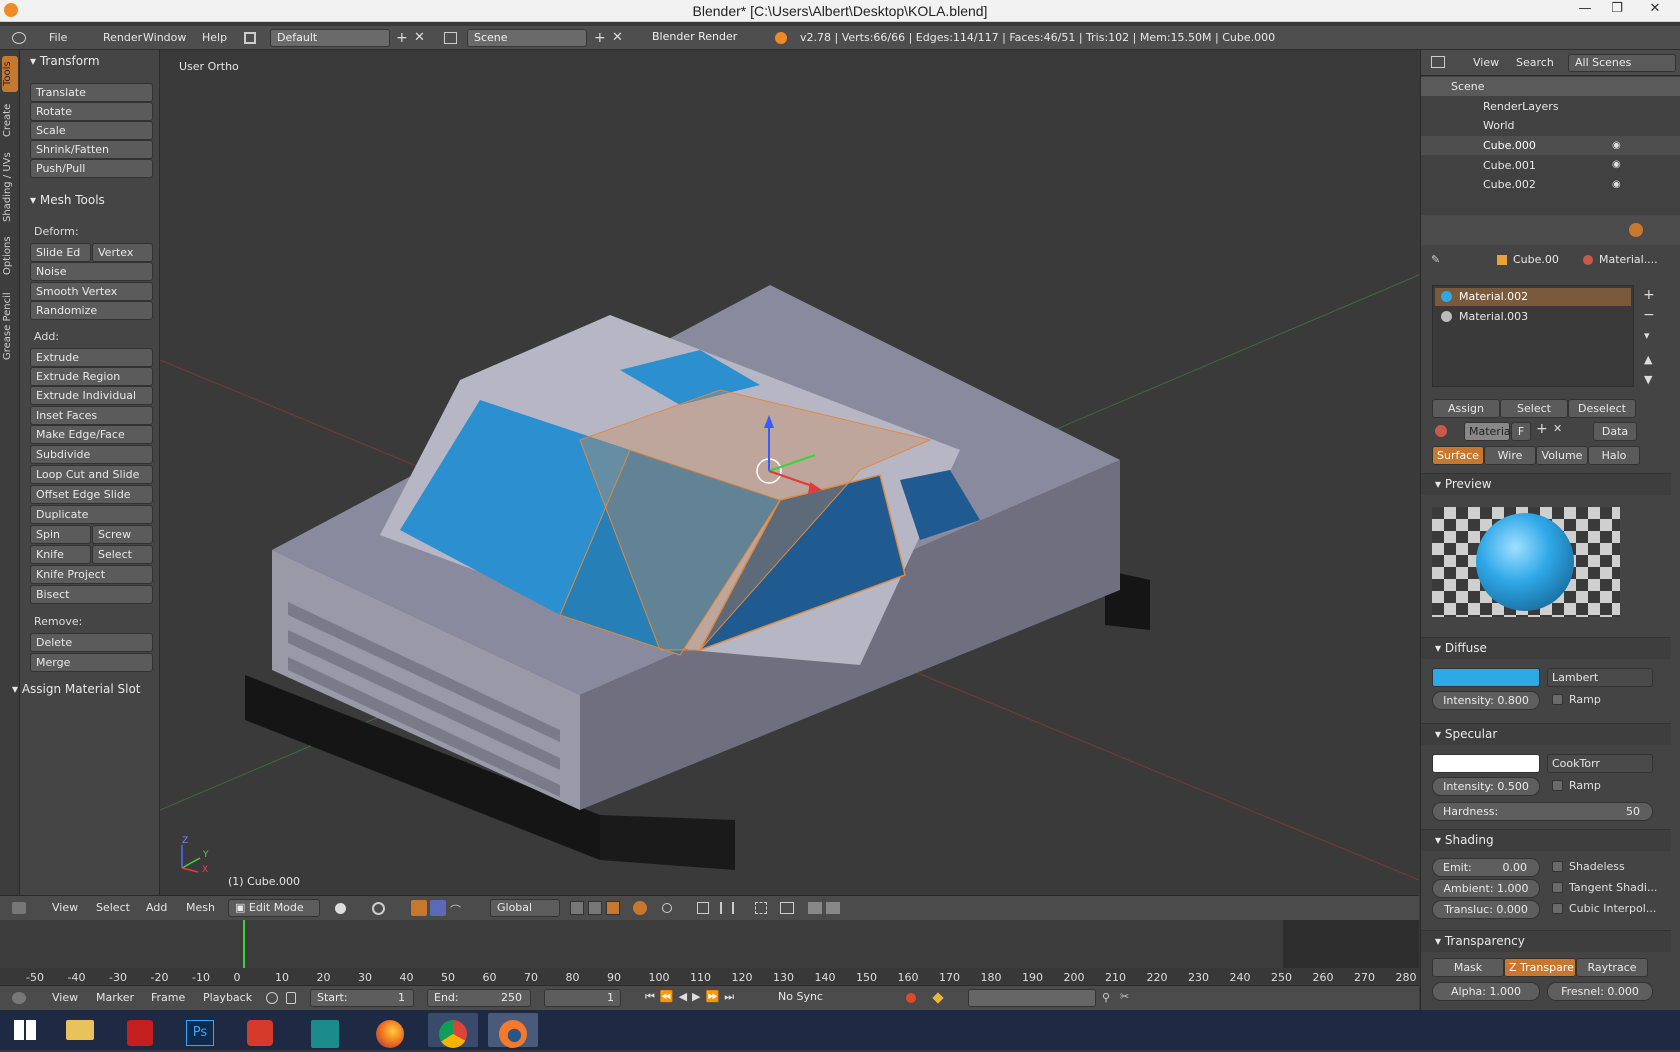 Image resolution: width=1680 pixels, height=1052 pixels. Describe the element at coordinates (122, 252) in the screenshot. I see `slide-vertex-button: Vertex` at that location.